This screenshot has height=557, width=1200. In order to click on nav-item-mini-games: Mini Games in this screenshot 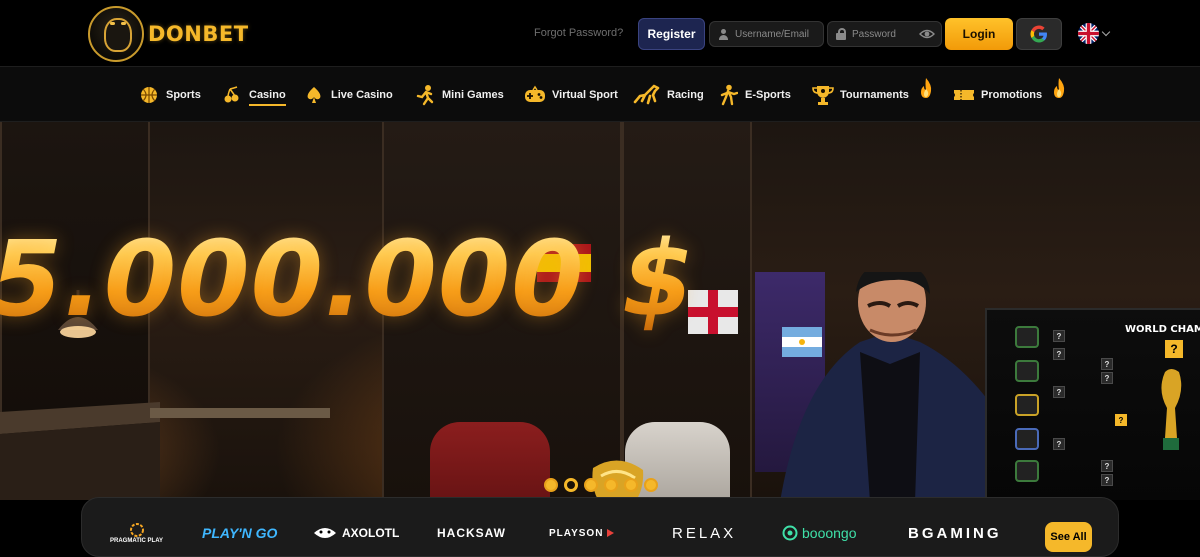, I will do `click(459, 95)`.